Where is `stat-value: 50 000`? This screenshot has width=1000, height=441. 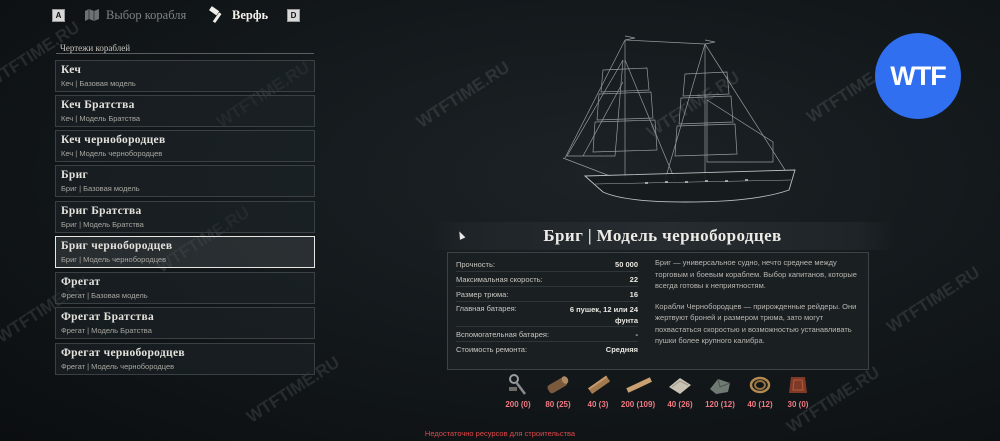
stat-value: 50 000 is located at coordinates (626, 264).